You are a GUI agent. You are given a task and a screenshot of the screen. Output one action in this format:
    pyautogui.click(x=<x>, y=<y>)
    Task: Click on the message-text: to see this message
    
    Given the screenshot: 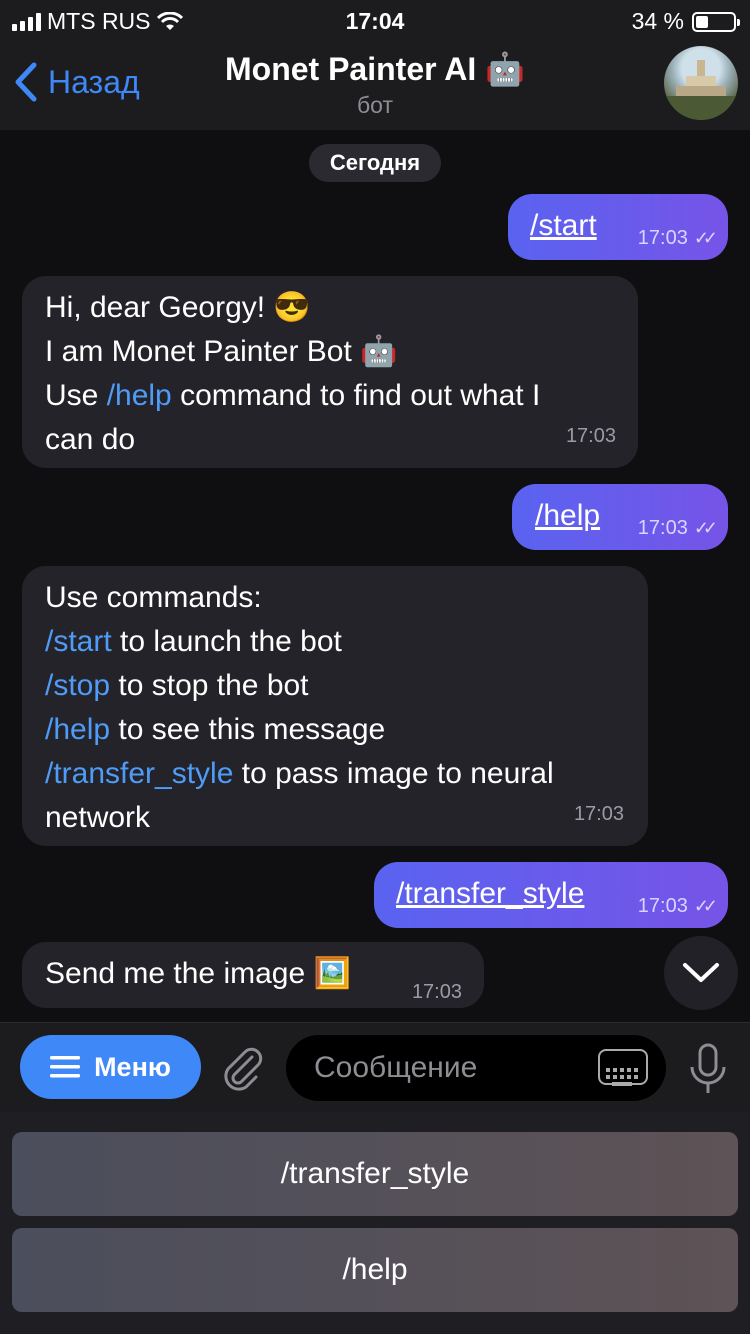 What is the action you would take?
    pyautogui.click(x=248, y=729)
    